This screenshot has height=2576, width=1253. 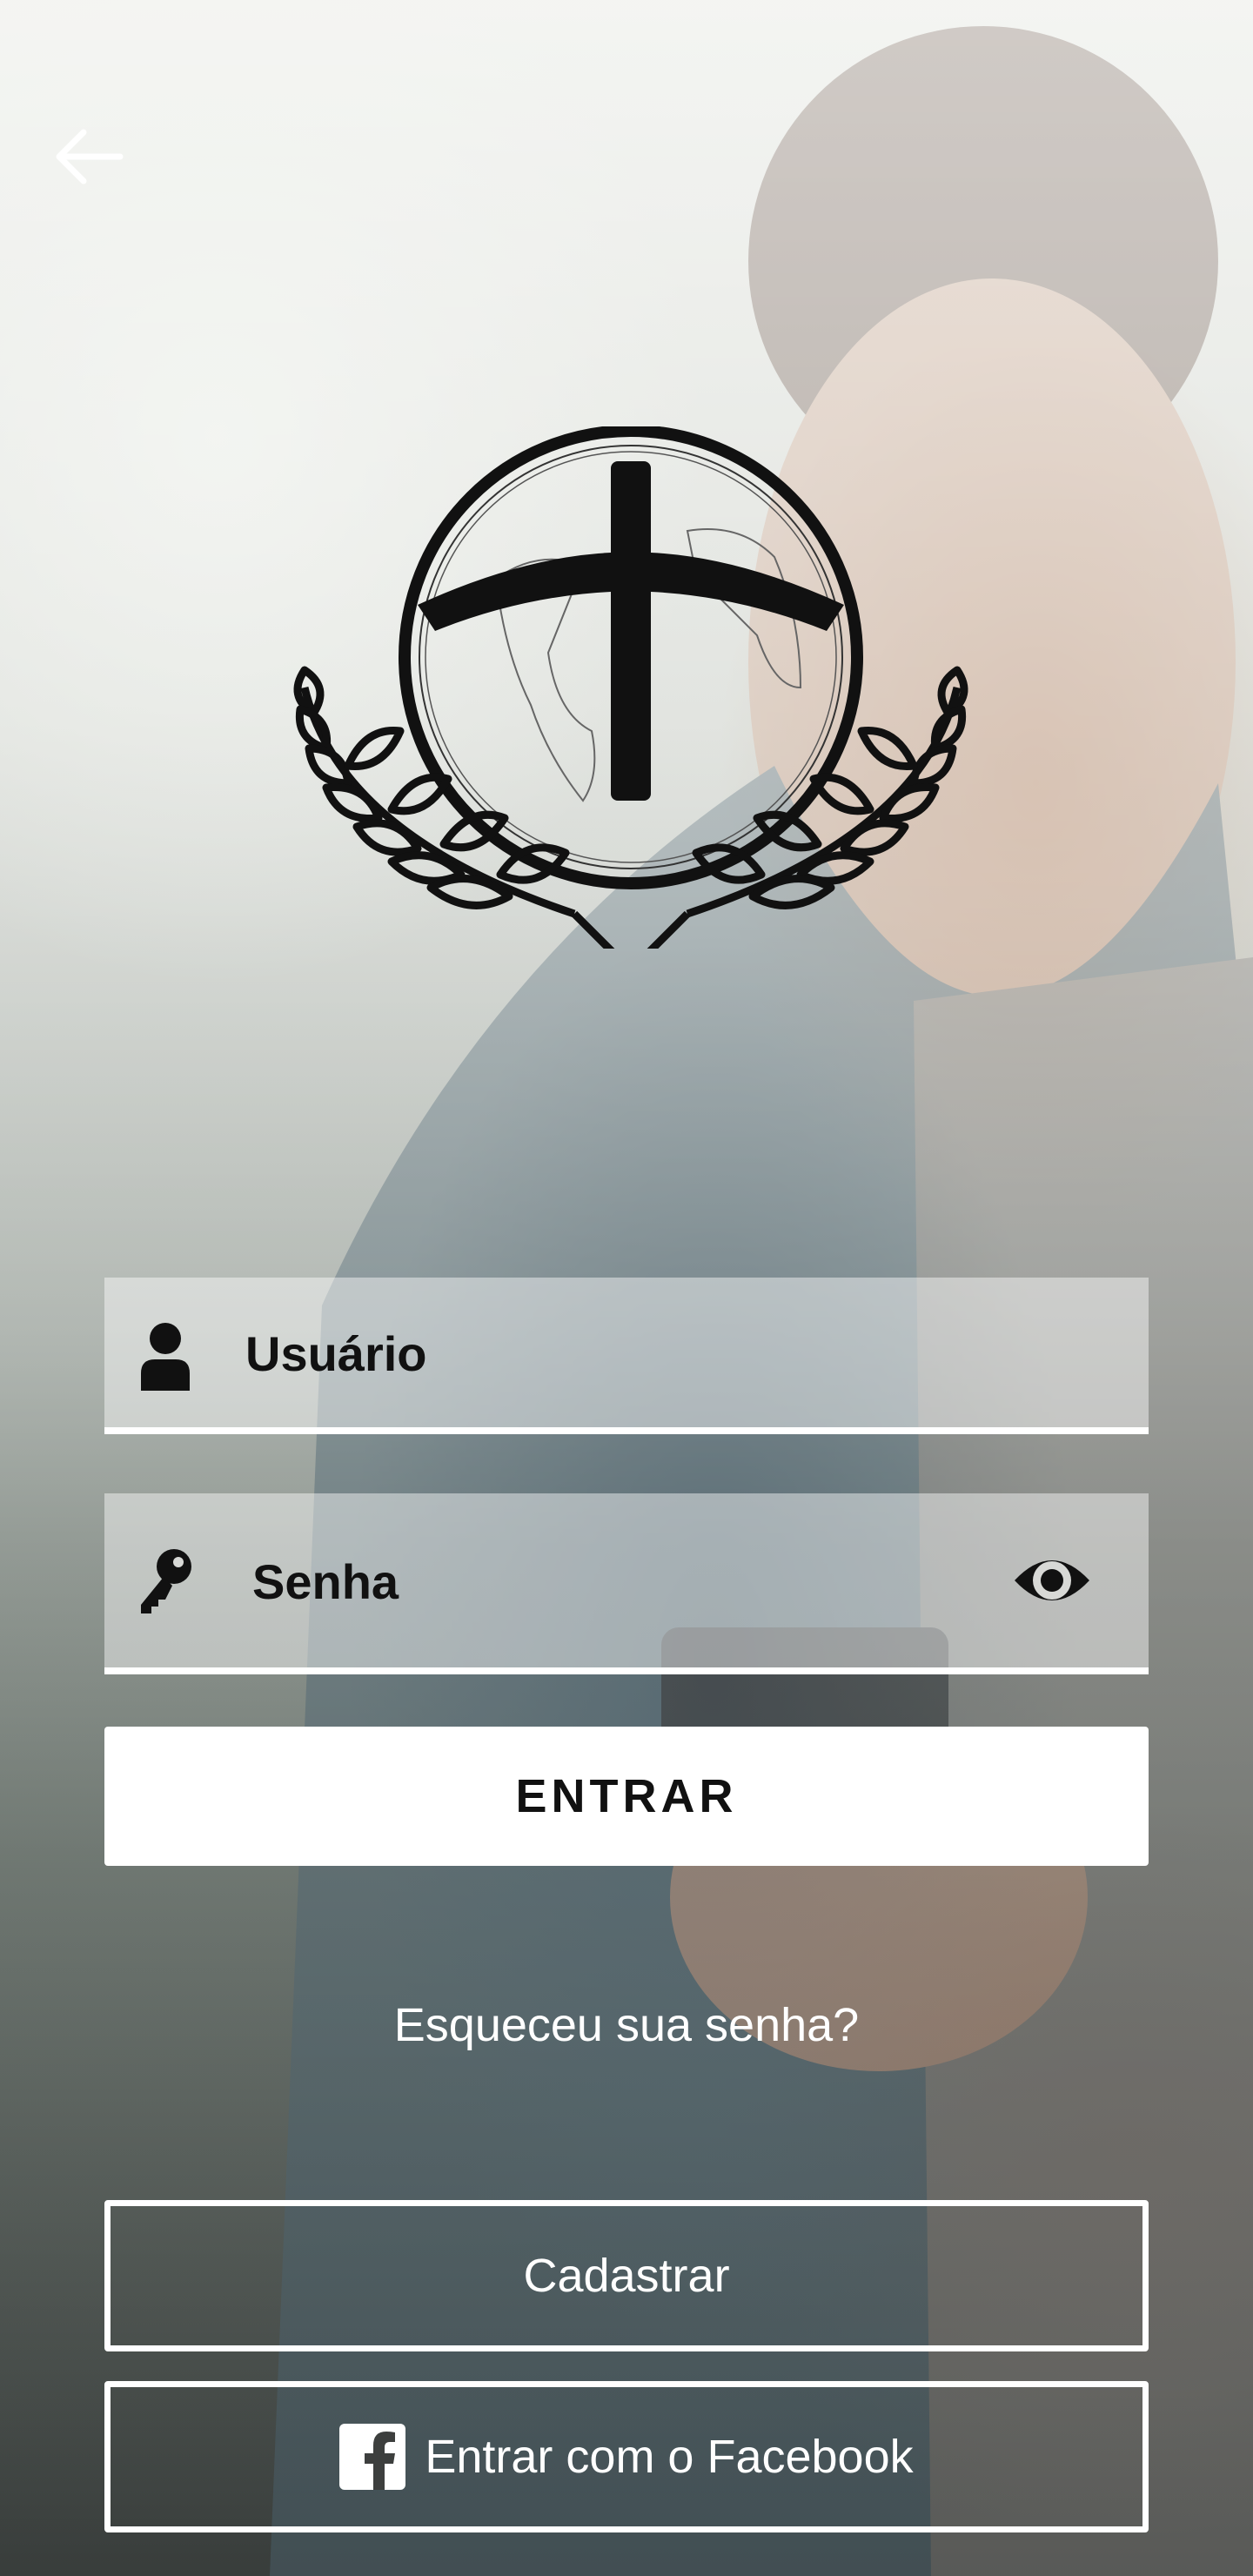 I want to click on key-icon, so click(x=166, y=1581).